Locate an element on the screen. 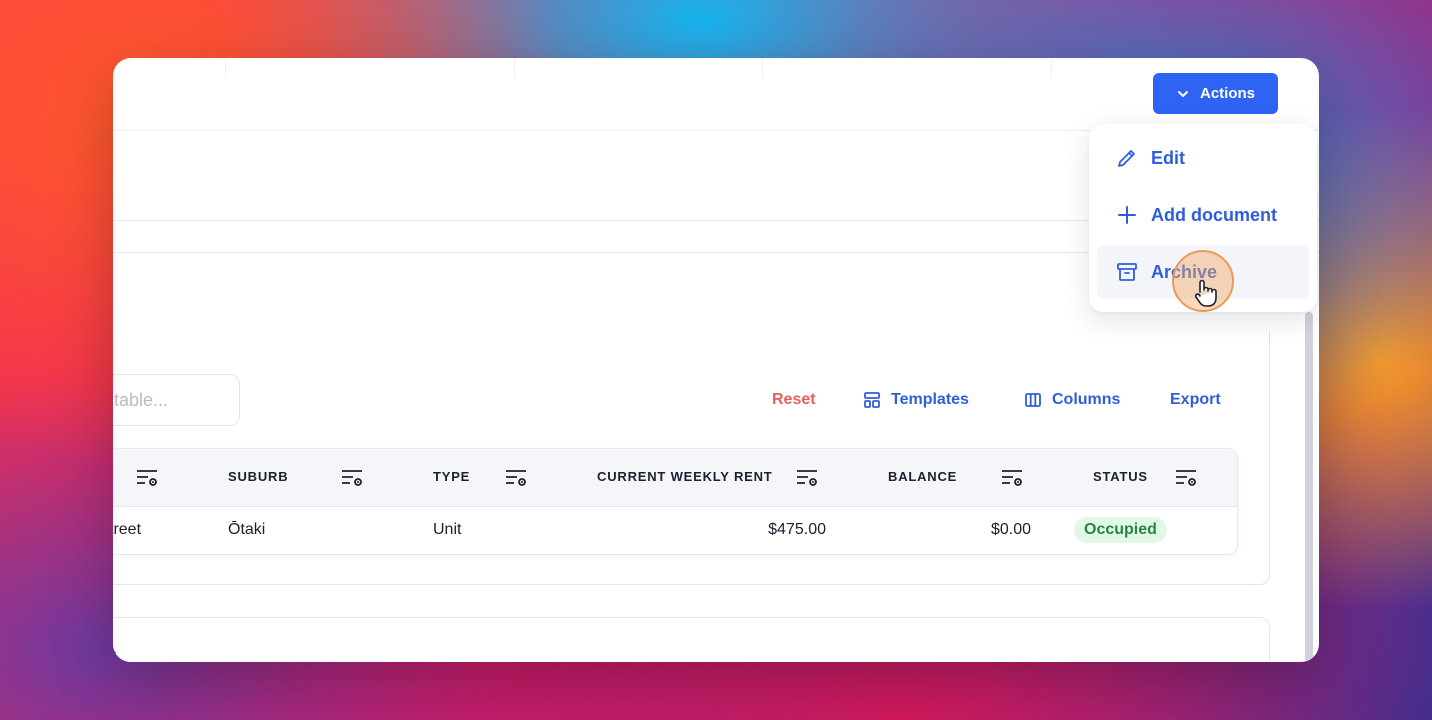 The width and height of the screenshot is (1432, 720). chevron-down-icon is located at coordinates (1182, 93).